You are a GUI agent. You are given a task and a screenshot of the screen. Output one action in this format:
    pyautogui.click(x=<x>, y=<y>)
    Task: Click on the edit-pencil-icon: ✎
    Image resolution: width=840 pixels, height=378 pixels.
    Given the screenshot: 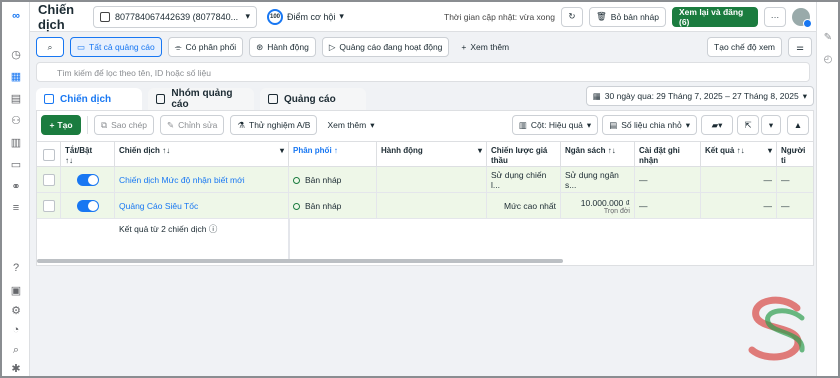 What is the action you would take?
    pyautogui.click(x=828, y=39)
    